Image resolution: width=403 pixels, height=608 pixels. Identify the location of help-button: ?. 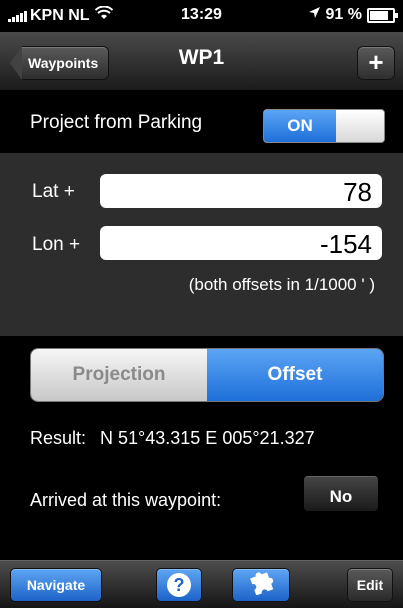
(179, 585).